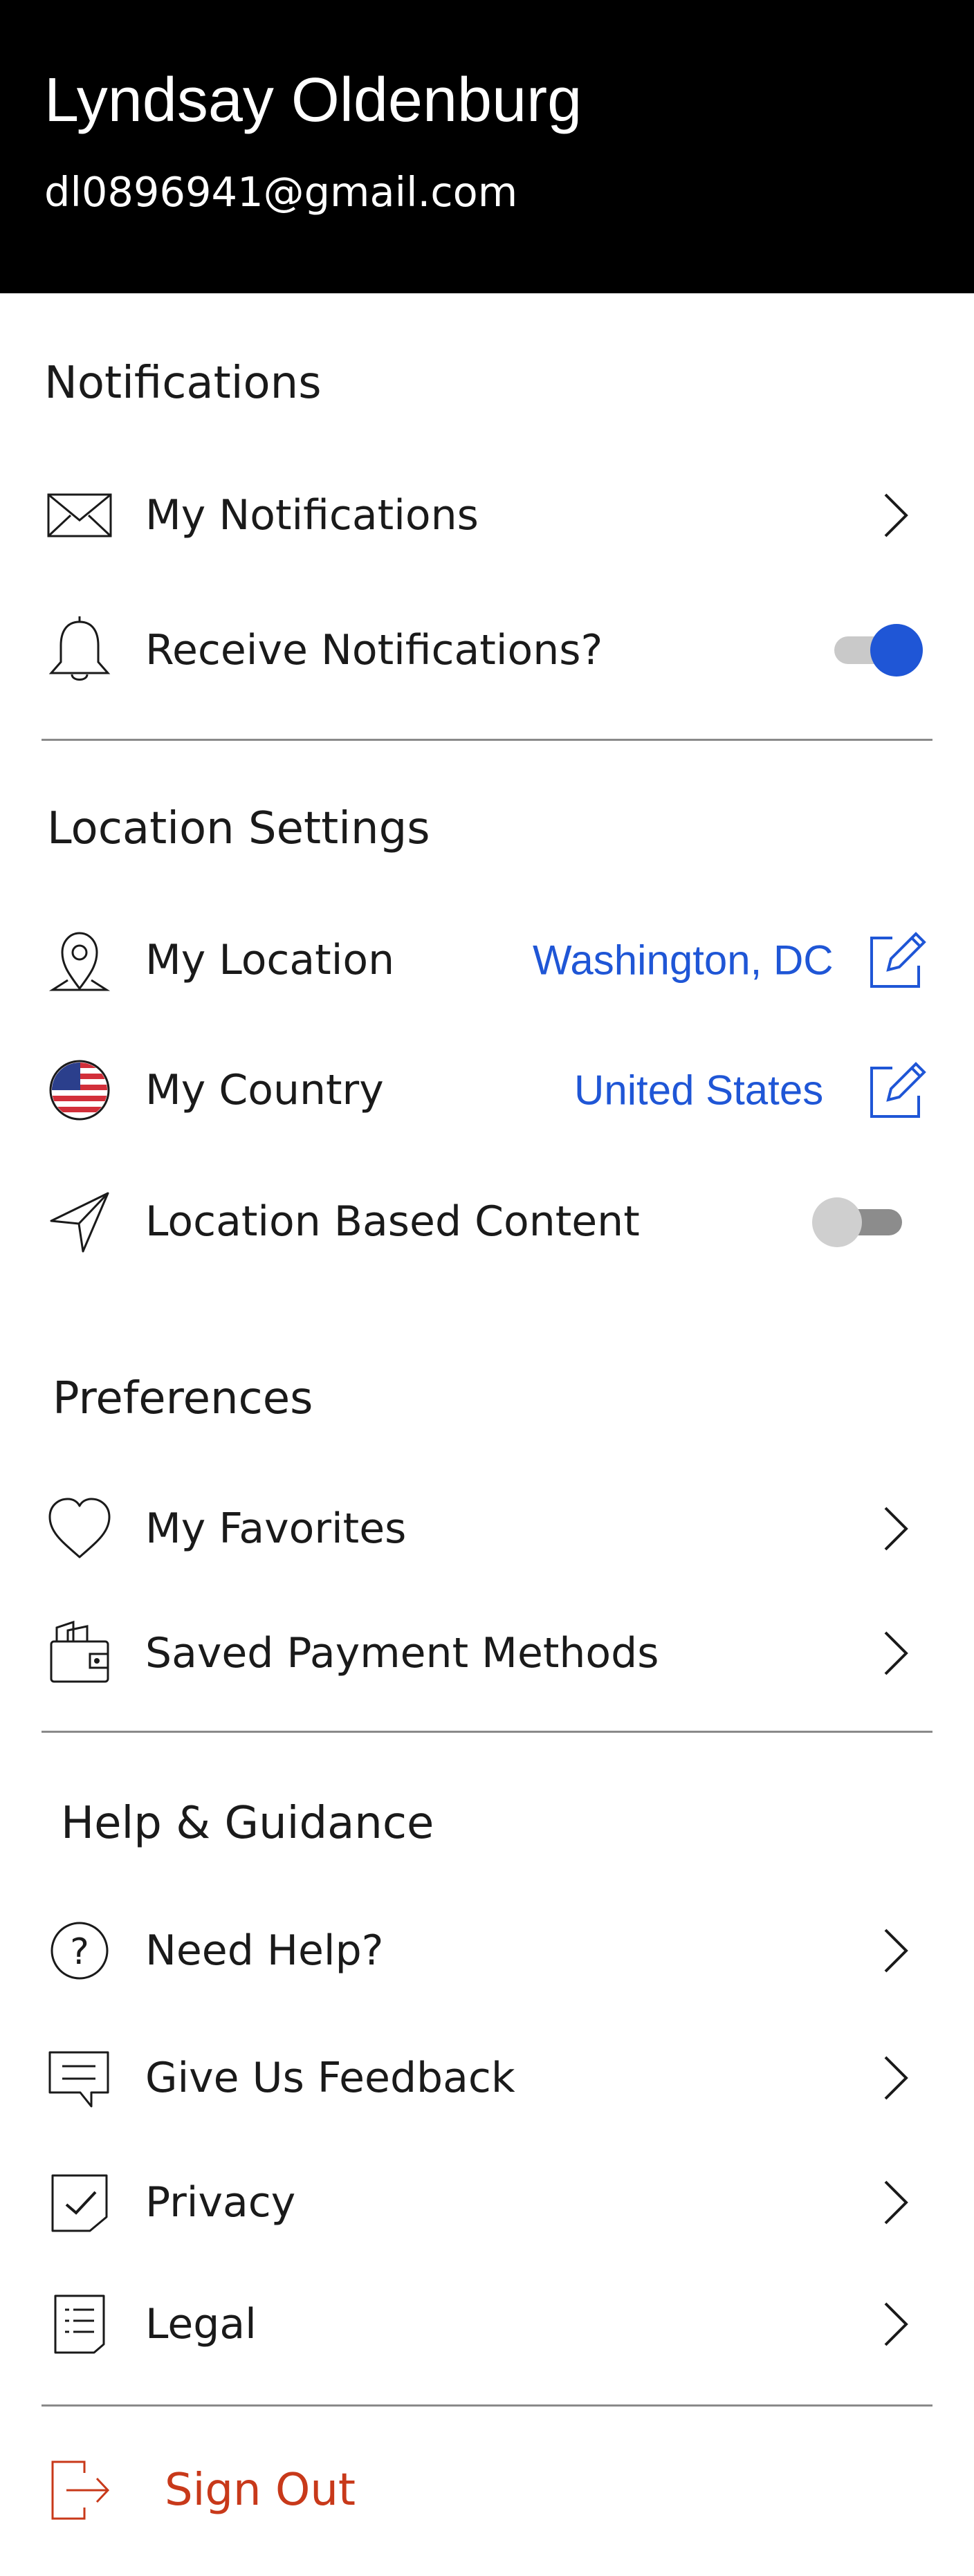 This screenshot has width=974, height=2576. What do you see at coordinates (880, 650) in the screenshot?
I see `receive-notifications-toggle` at bounding box center [880, 650].